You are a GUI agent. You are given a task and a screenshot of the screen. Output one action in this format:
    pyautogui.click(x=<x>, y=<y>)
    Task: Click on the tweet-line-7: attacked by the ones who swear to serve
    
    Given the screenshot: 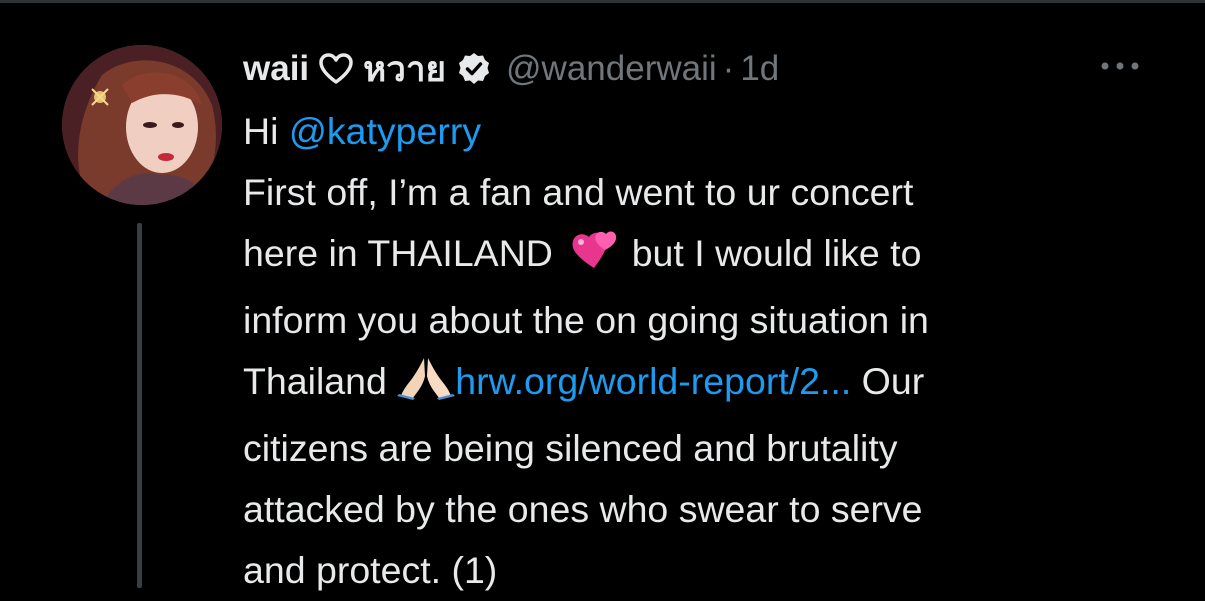 What is the action you would take?
    pyautogui.click(x=583, y=509)
    